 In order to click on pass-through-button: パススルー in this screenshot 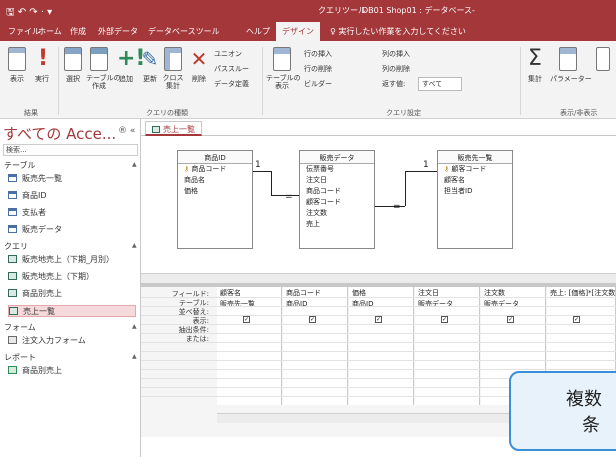, I will do `click(231, 69)`.